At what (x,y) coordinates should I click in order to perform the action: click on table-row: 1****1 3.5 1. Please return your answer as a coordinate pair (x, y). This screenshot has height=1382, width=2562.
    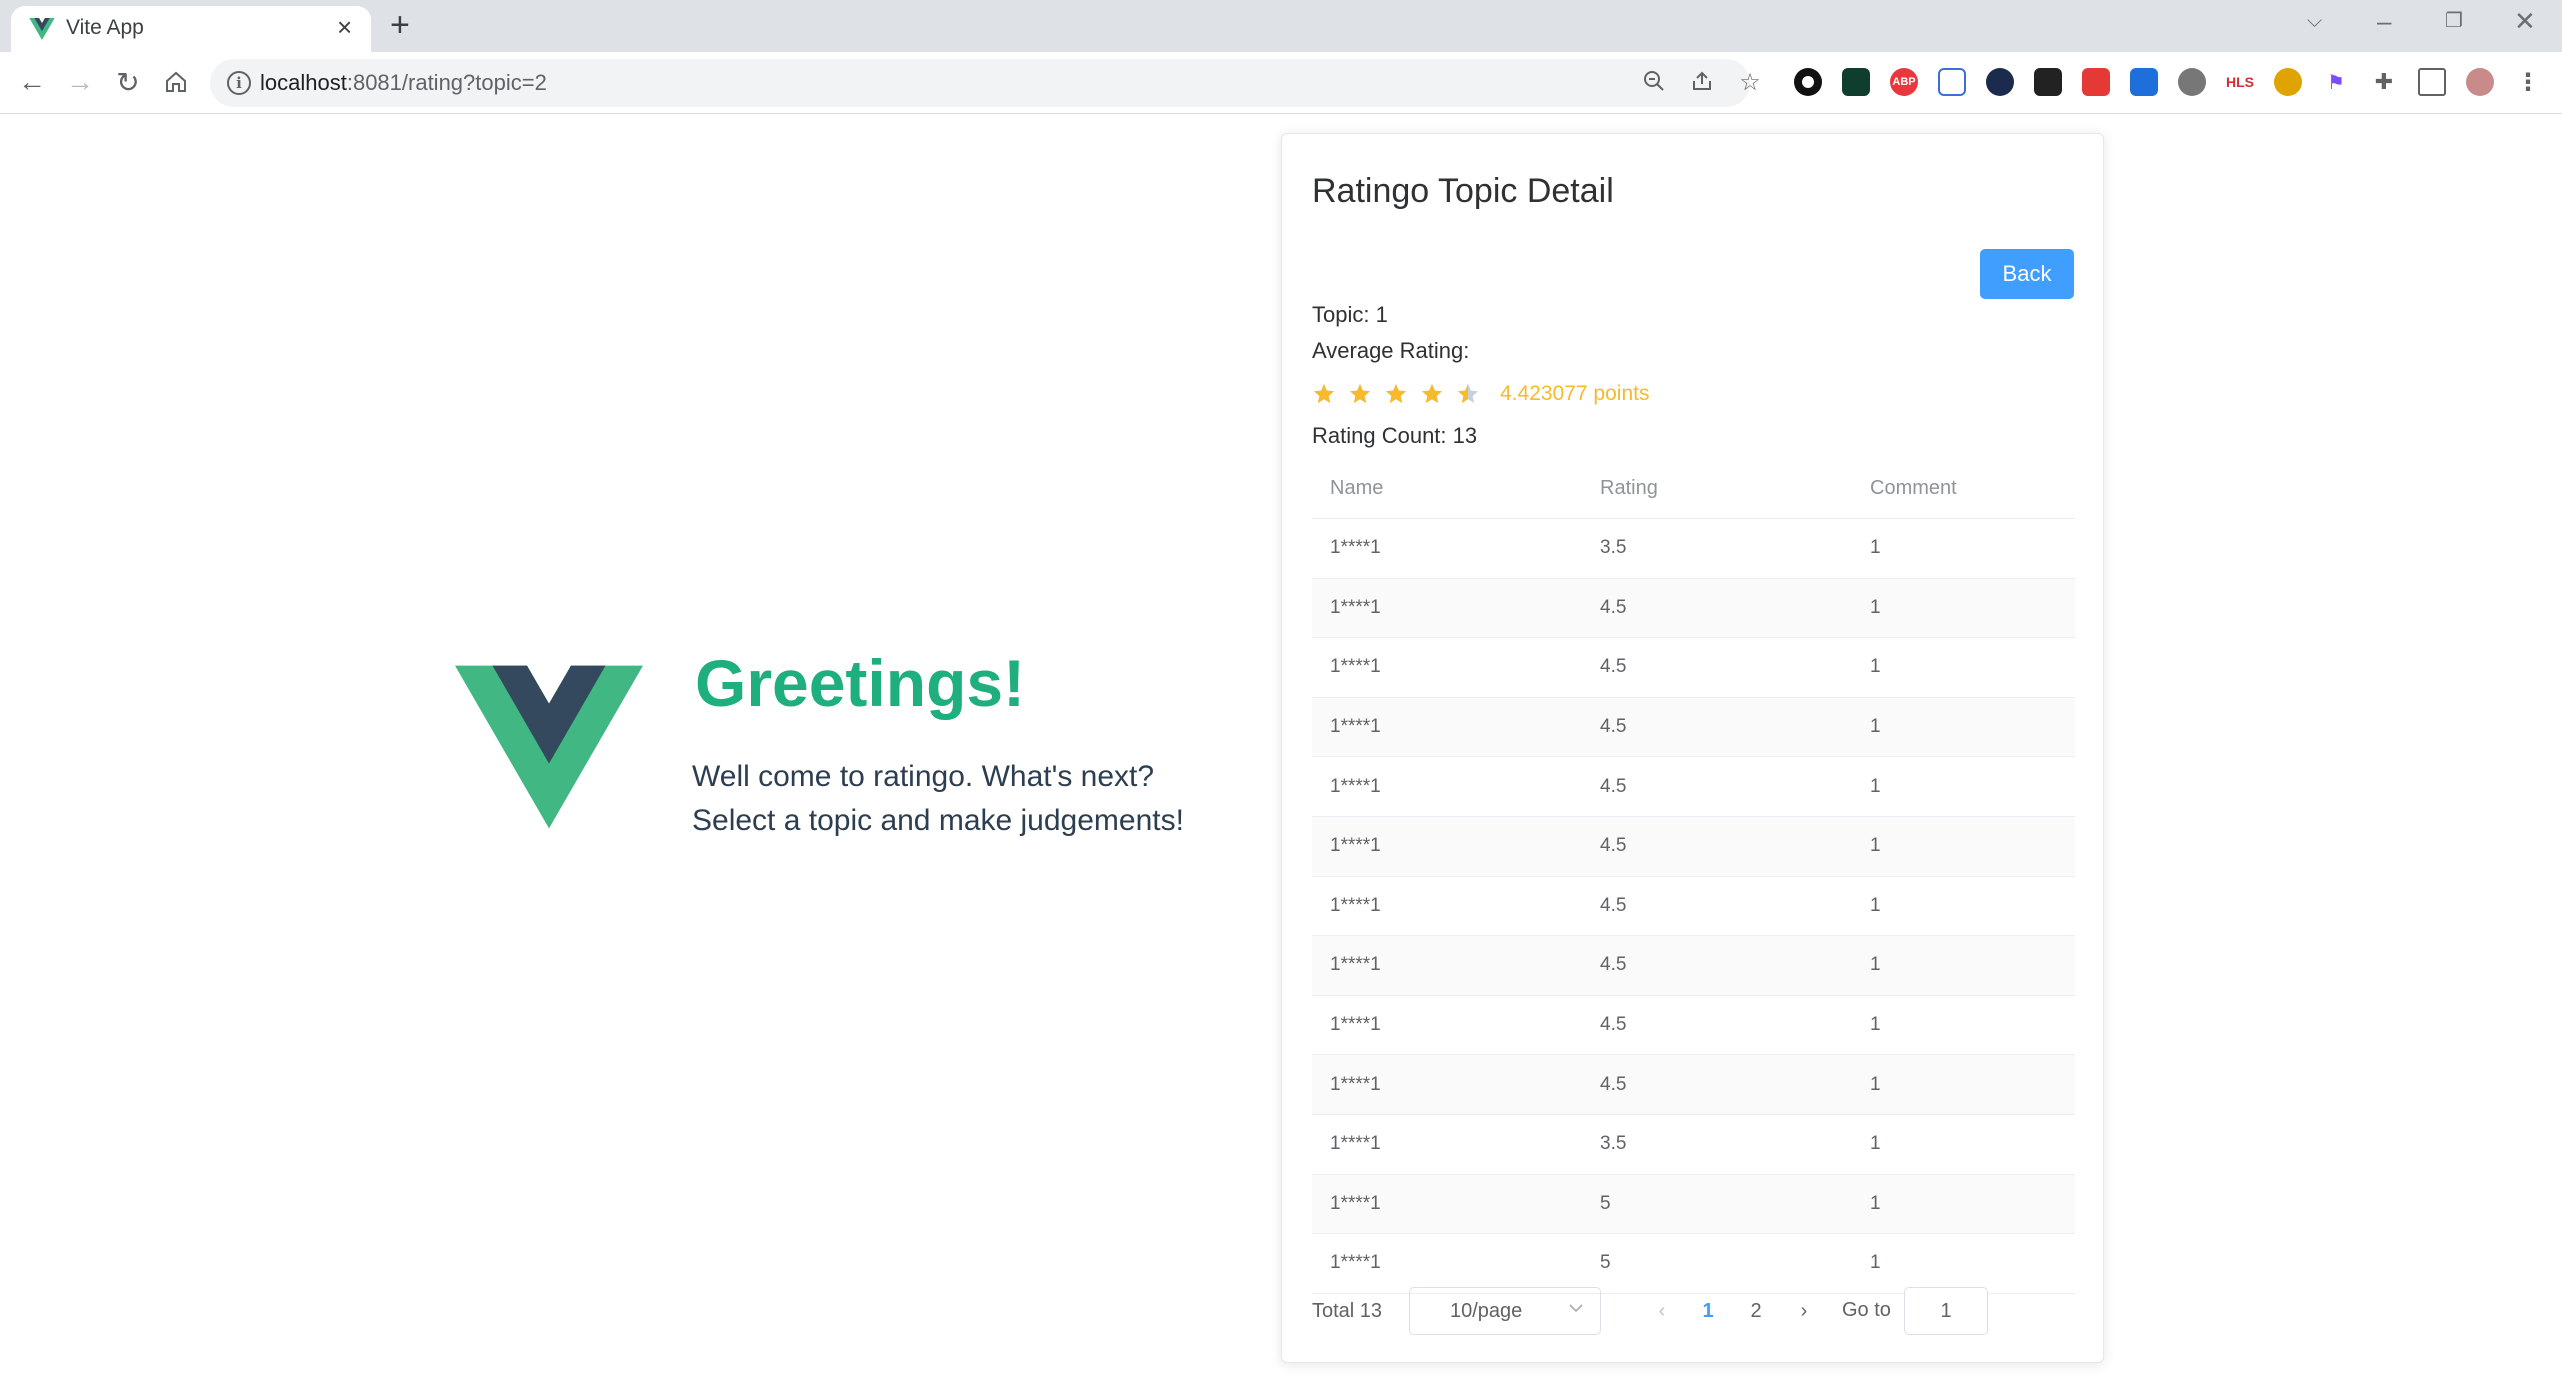
    Looking at the image, I should click on (1693, 1145).